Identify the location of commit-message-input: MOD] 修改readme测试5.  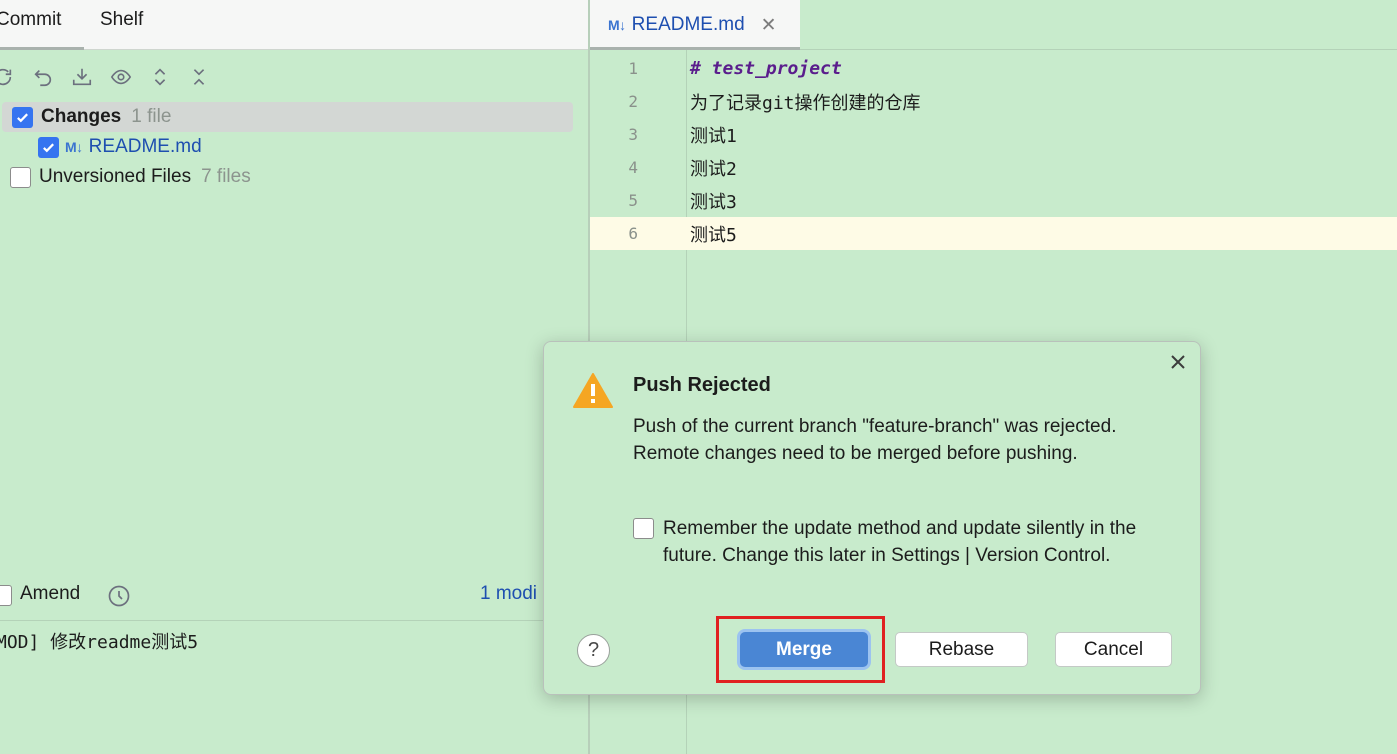
(99, 641).